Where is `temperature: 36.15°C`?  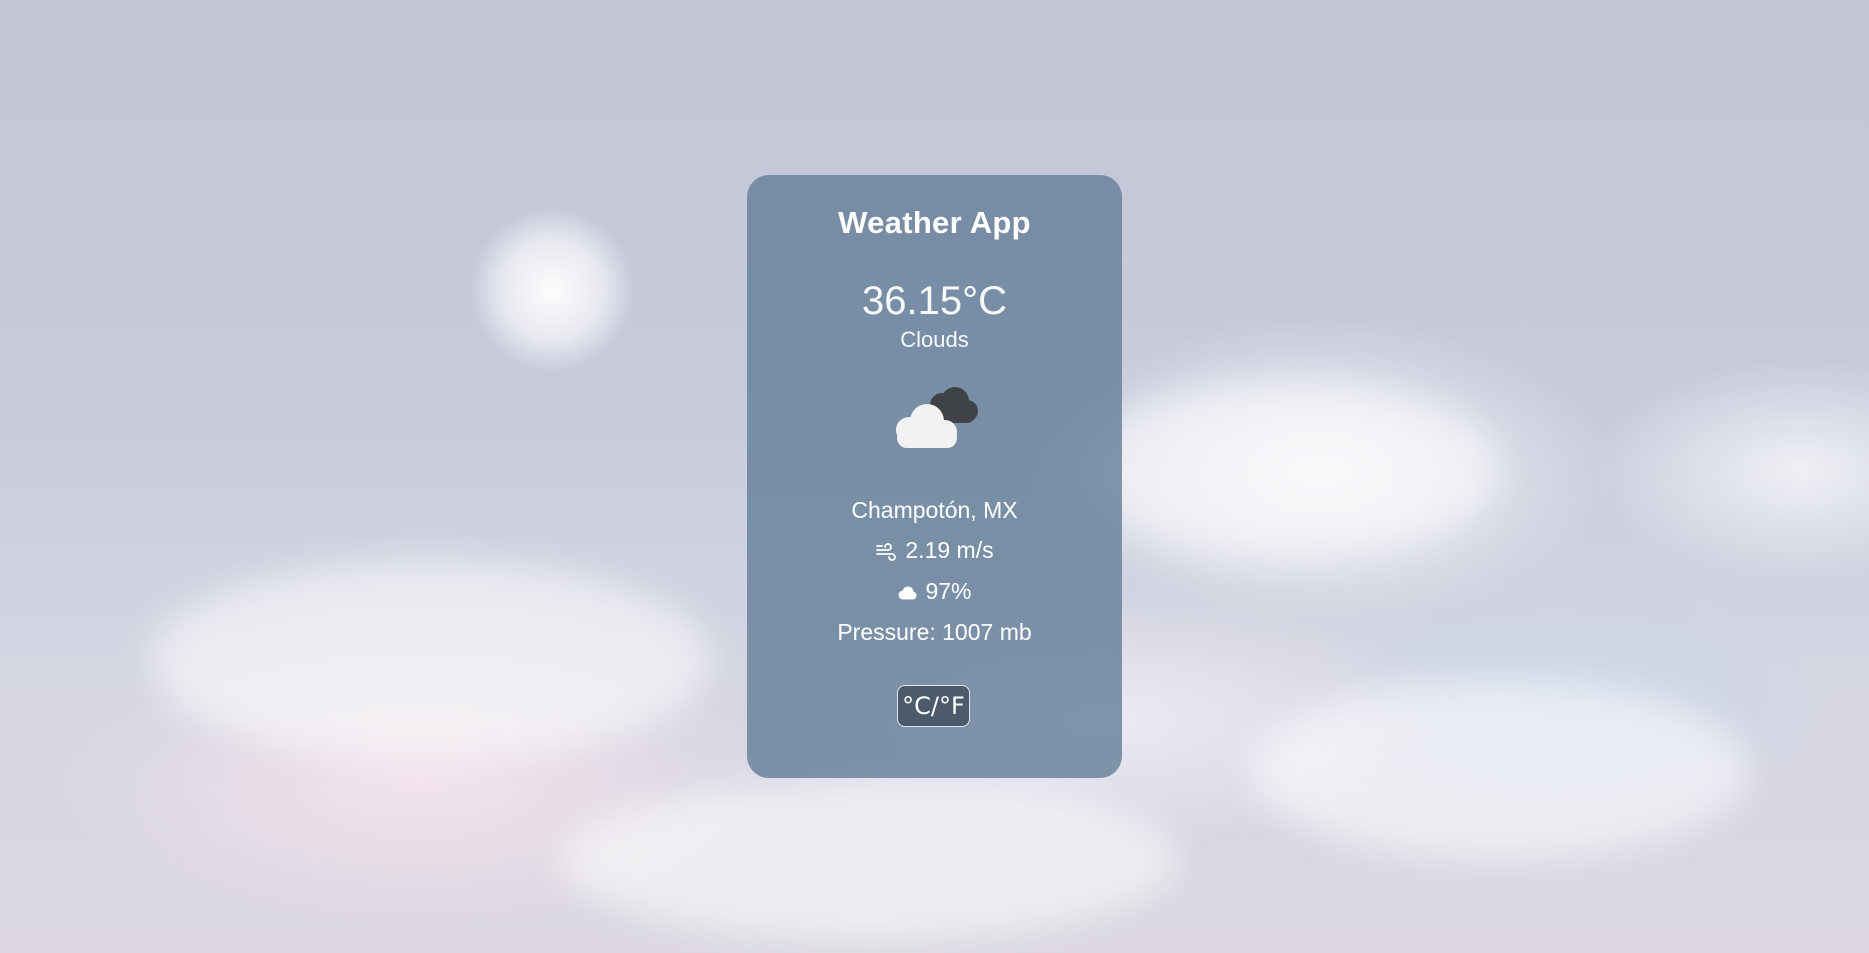
temperature: 36.15°C is located at coordinates (934, 301).